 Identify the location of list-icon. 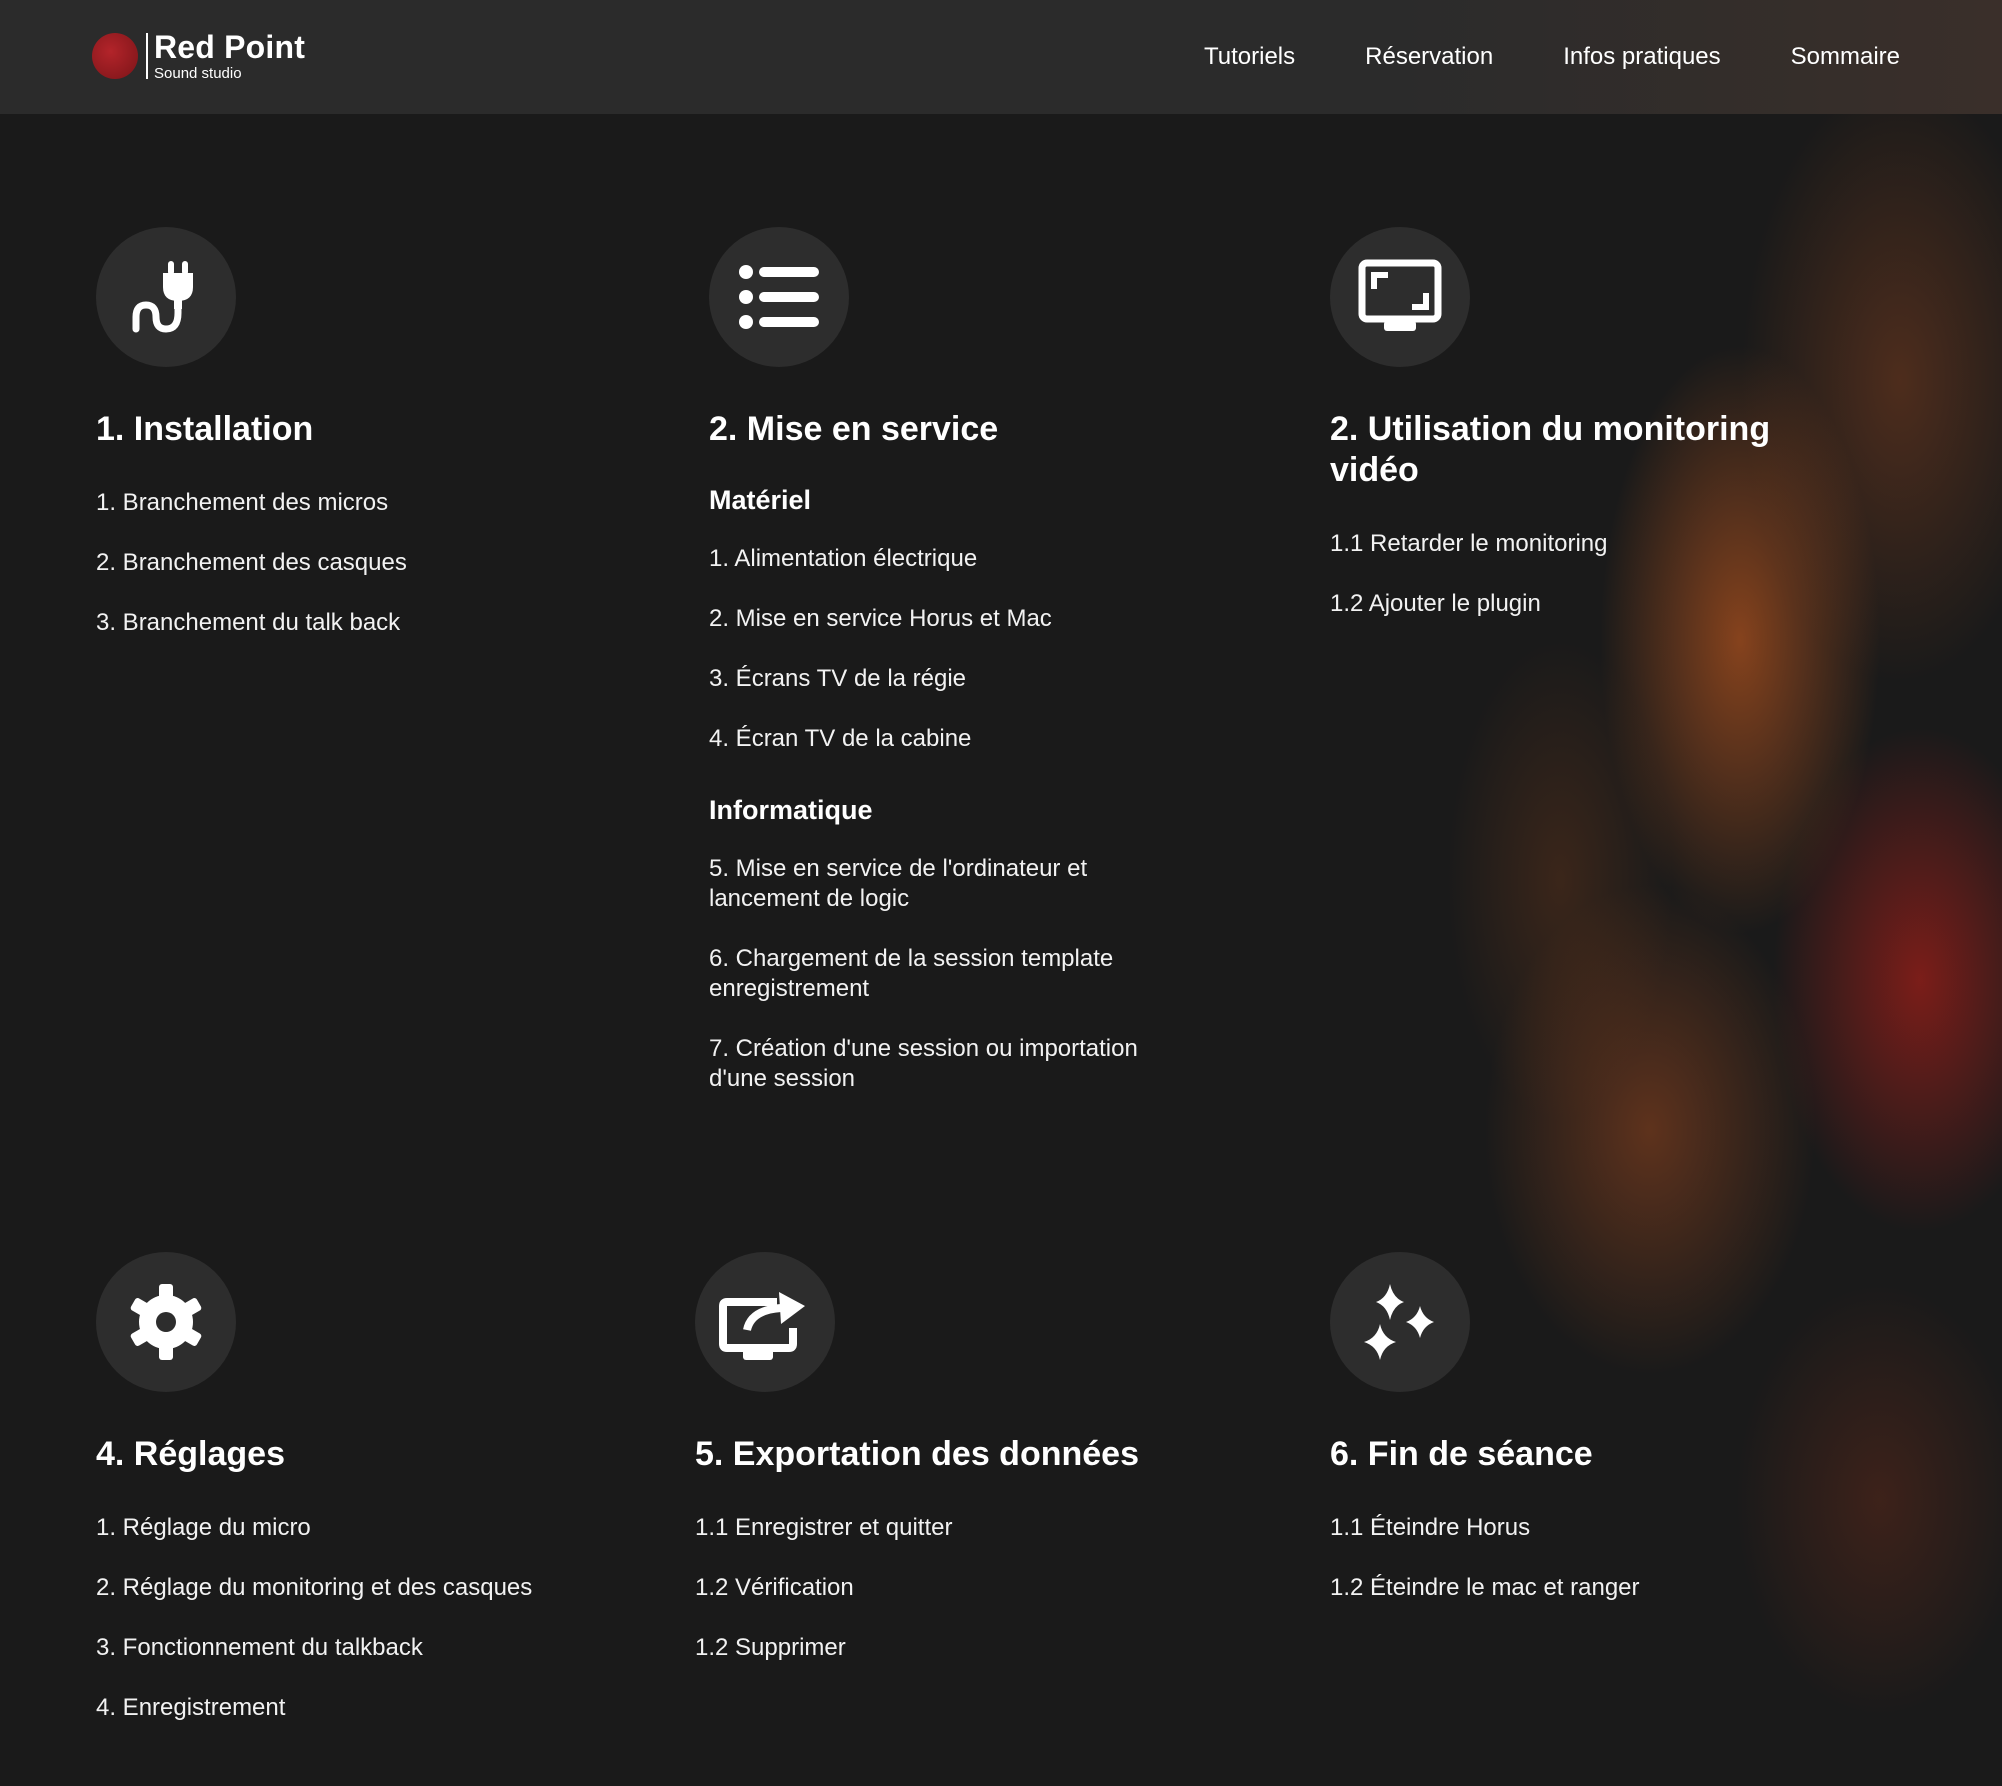
(779, 297).